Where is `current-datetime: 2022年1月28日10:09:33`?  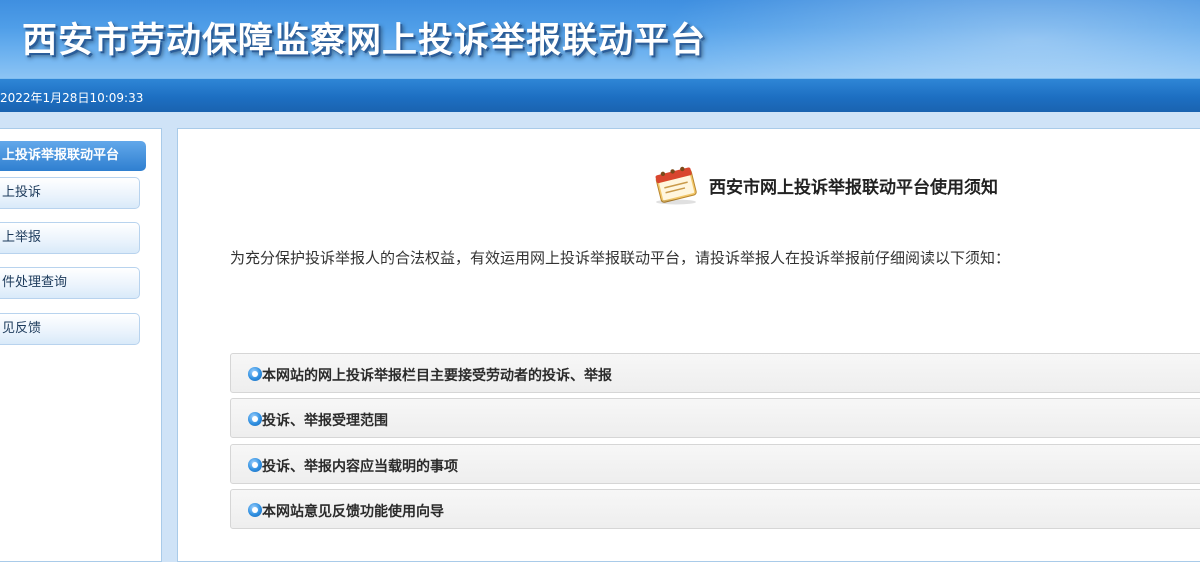 current-datetime: 2022年1月28日10:09:33 is located at coordinates (72, 98).